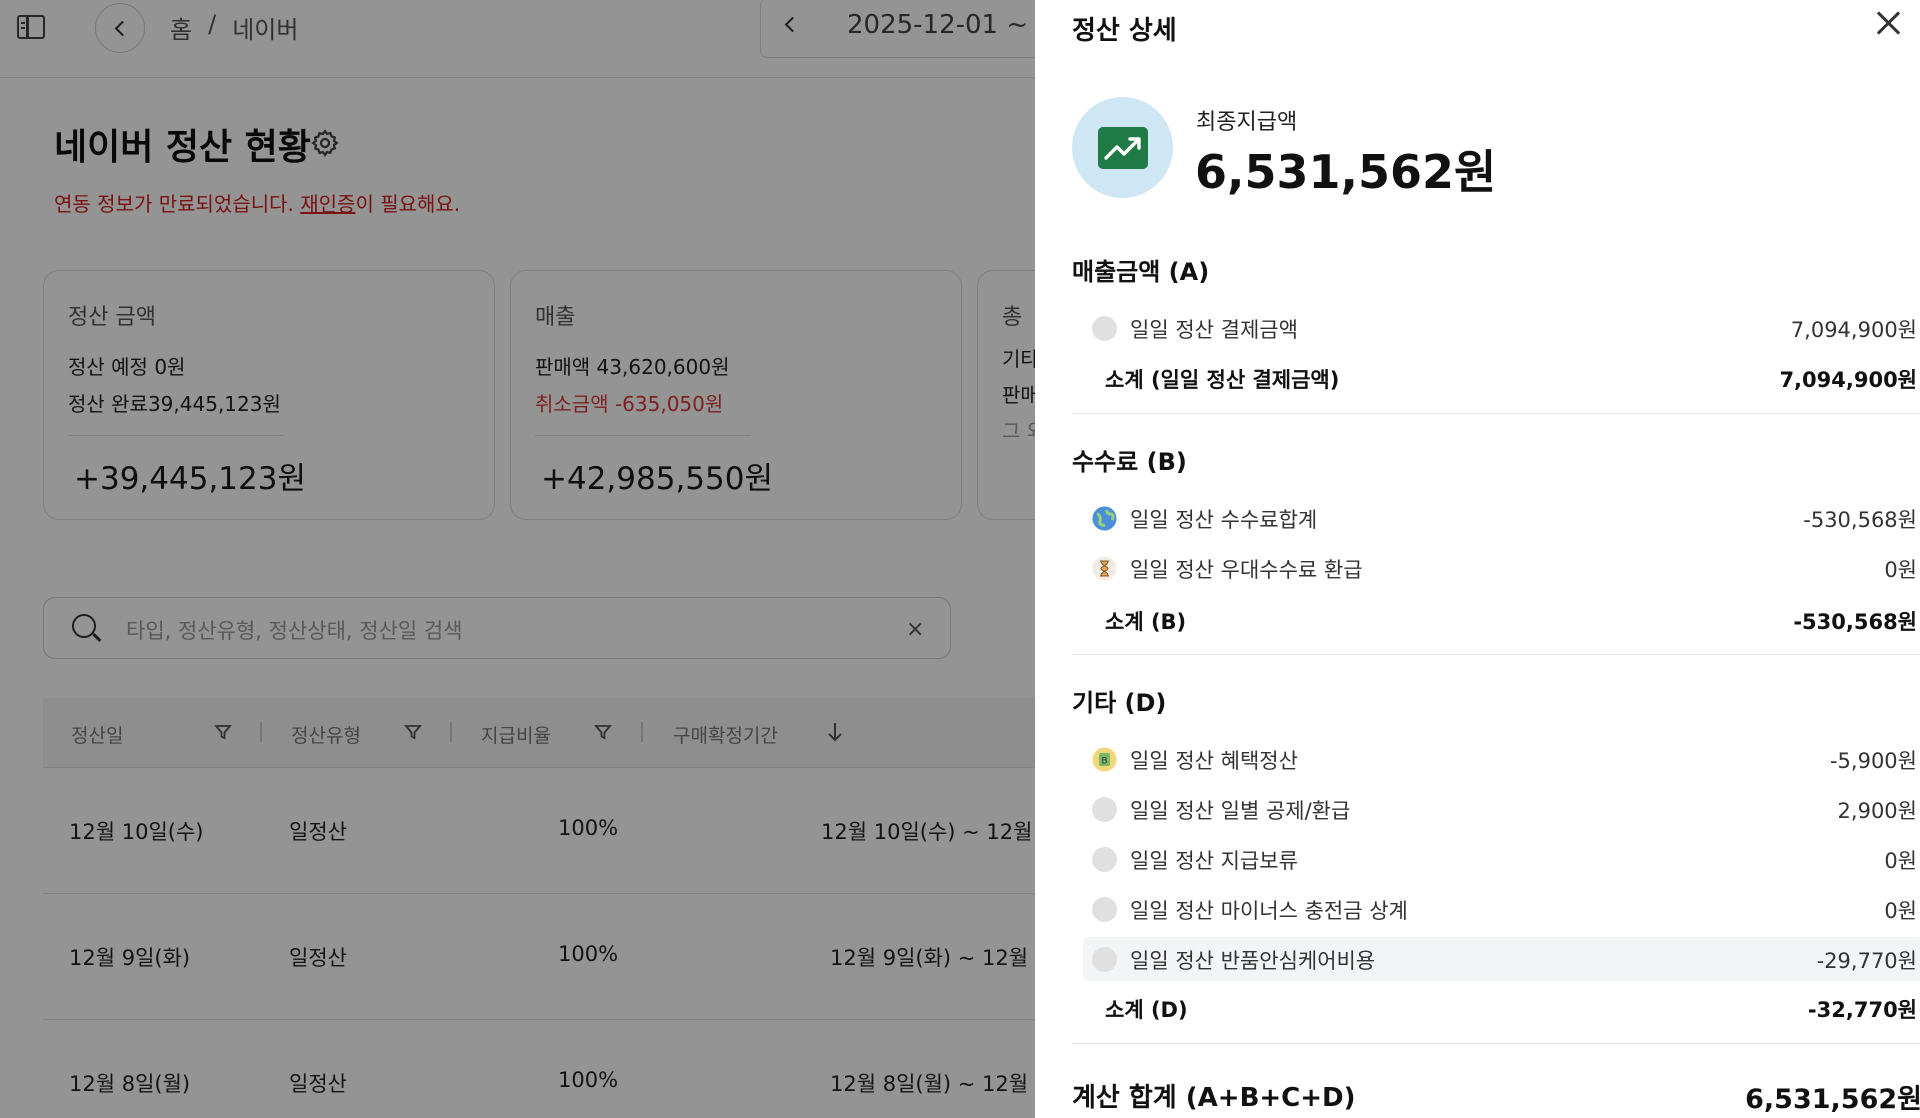 The height and width of the screenshot is (1118, 1920). Describe the element at coordinates (1146, 1010) in the screenshot. I see `subtotal-label: 소계 (D)` at that location.